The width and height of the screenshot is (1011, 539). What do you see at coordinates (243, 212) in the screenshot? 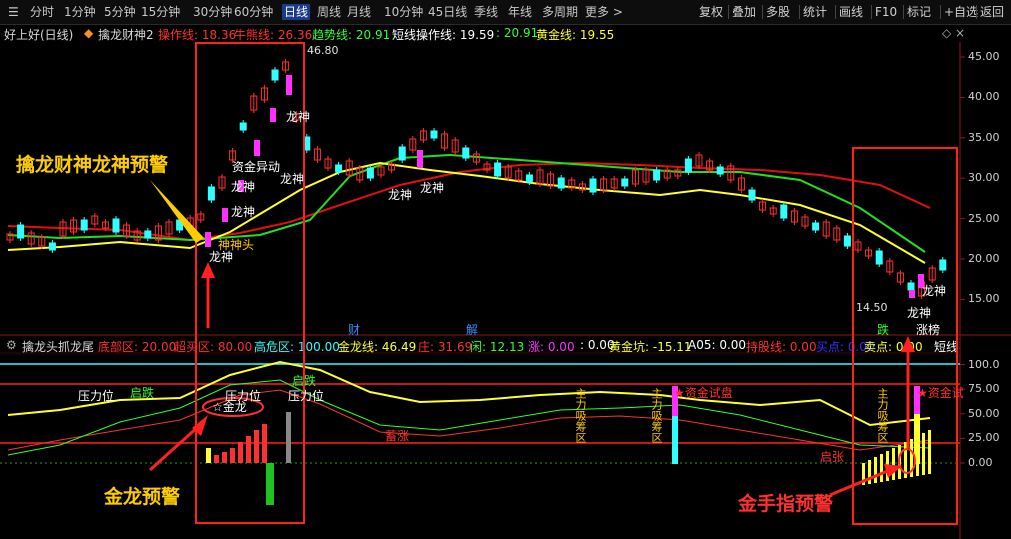
I see `longshen-marker-1: 龙神` at bounding box center [243, 212].